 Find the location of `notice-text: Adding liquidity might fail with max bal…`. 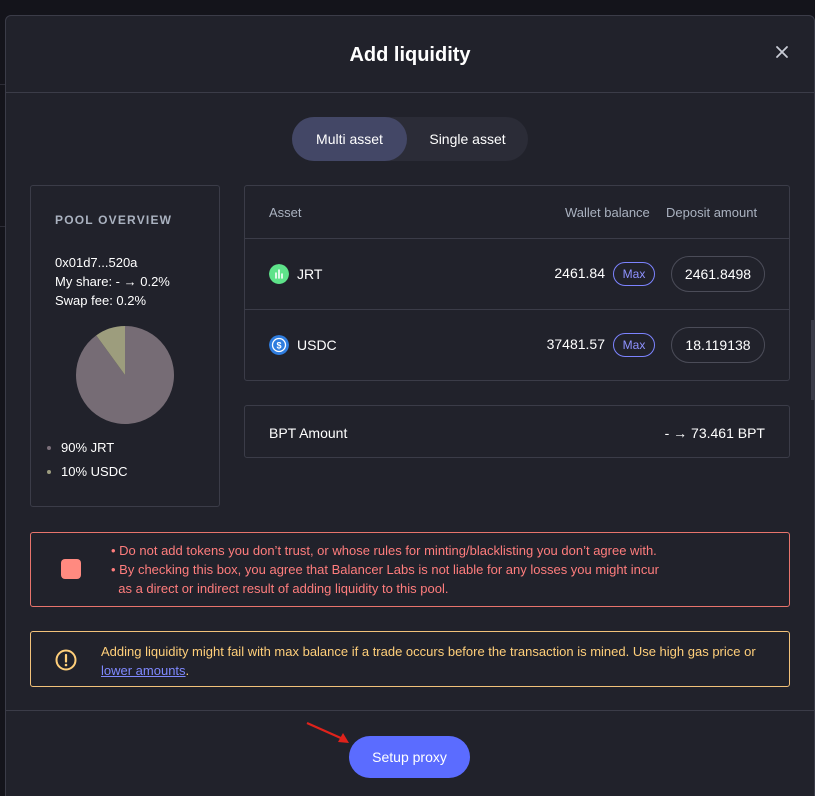

notice-text: Adding liquidity might fail with max bal… is located at coordinates (436, 661).